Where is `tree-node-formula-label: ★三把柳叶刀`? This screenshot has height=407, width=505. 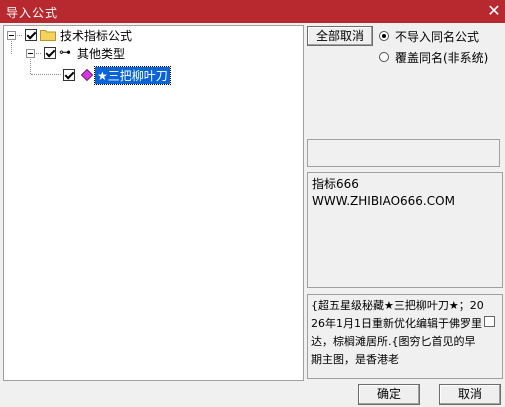
tree-node-formula-label: ★三把柳叶刀 is located at coordinates (132, 75).